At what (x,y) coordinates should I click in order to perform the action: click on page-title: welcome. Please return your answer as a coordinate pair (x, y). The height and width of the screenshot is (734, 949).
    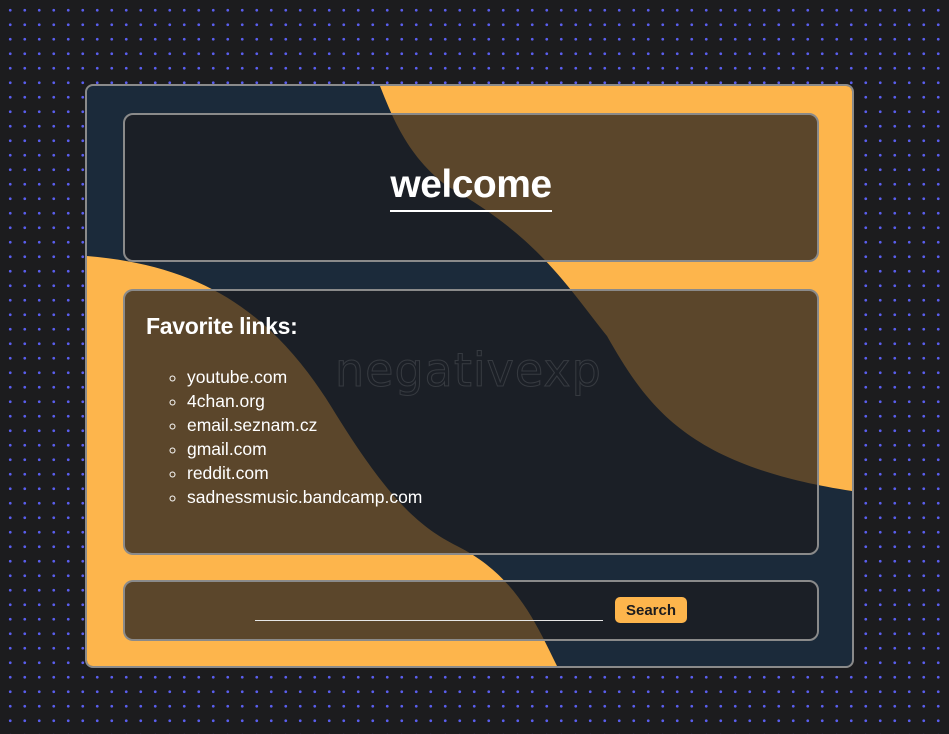
    Looking at the image, I should click on (471, 187).